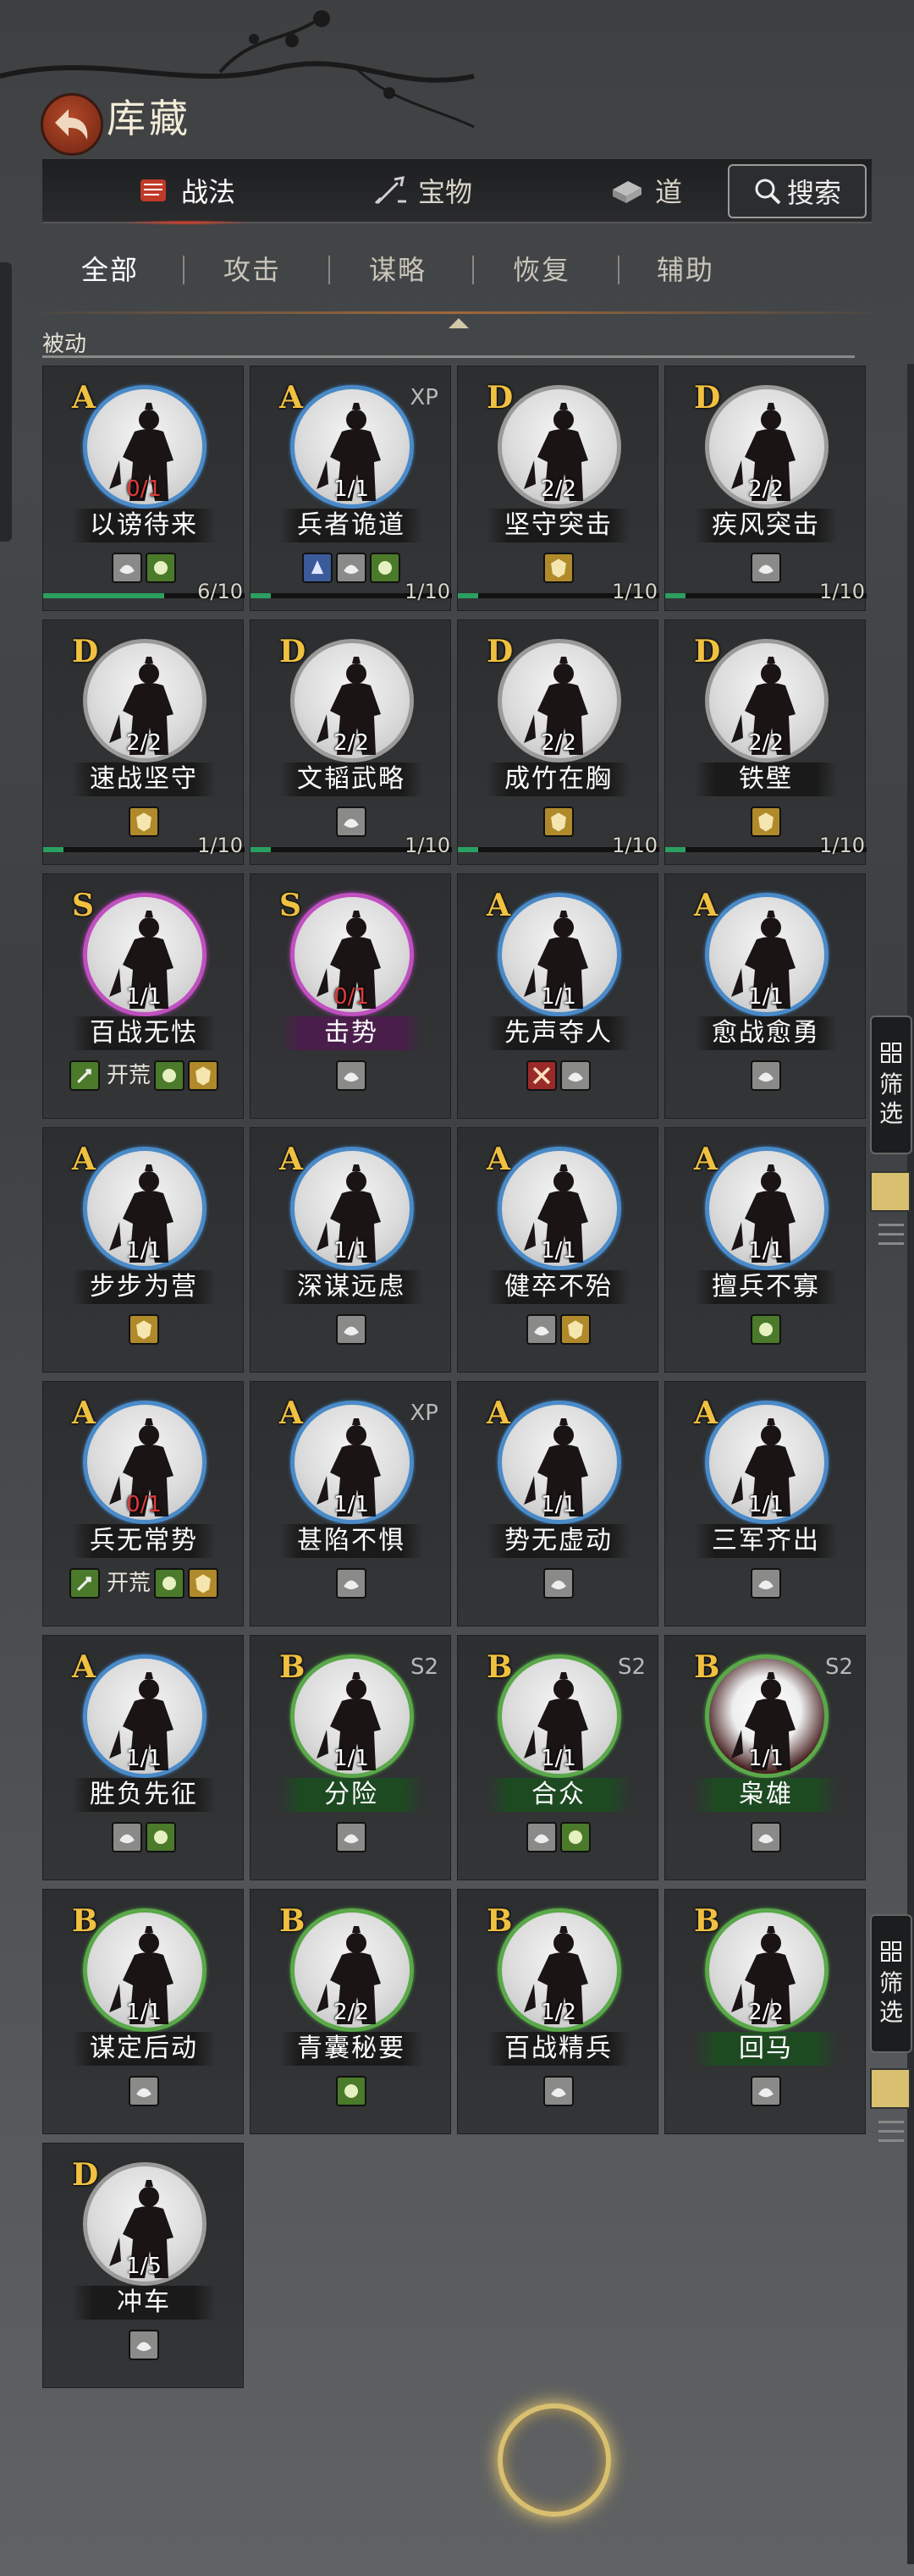 The image size is (914, 2576). Describe the element at coordinates (557, 1250) in the screenshot. I see `tactic-card: A 1/1 健卒不殆` at that location.